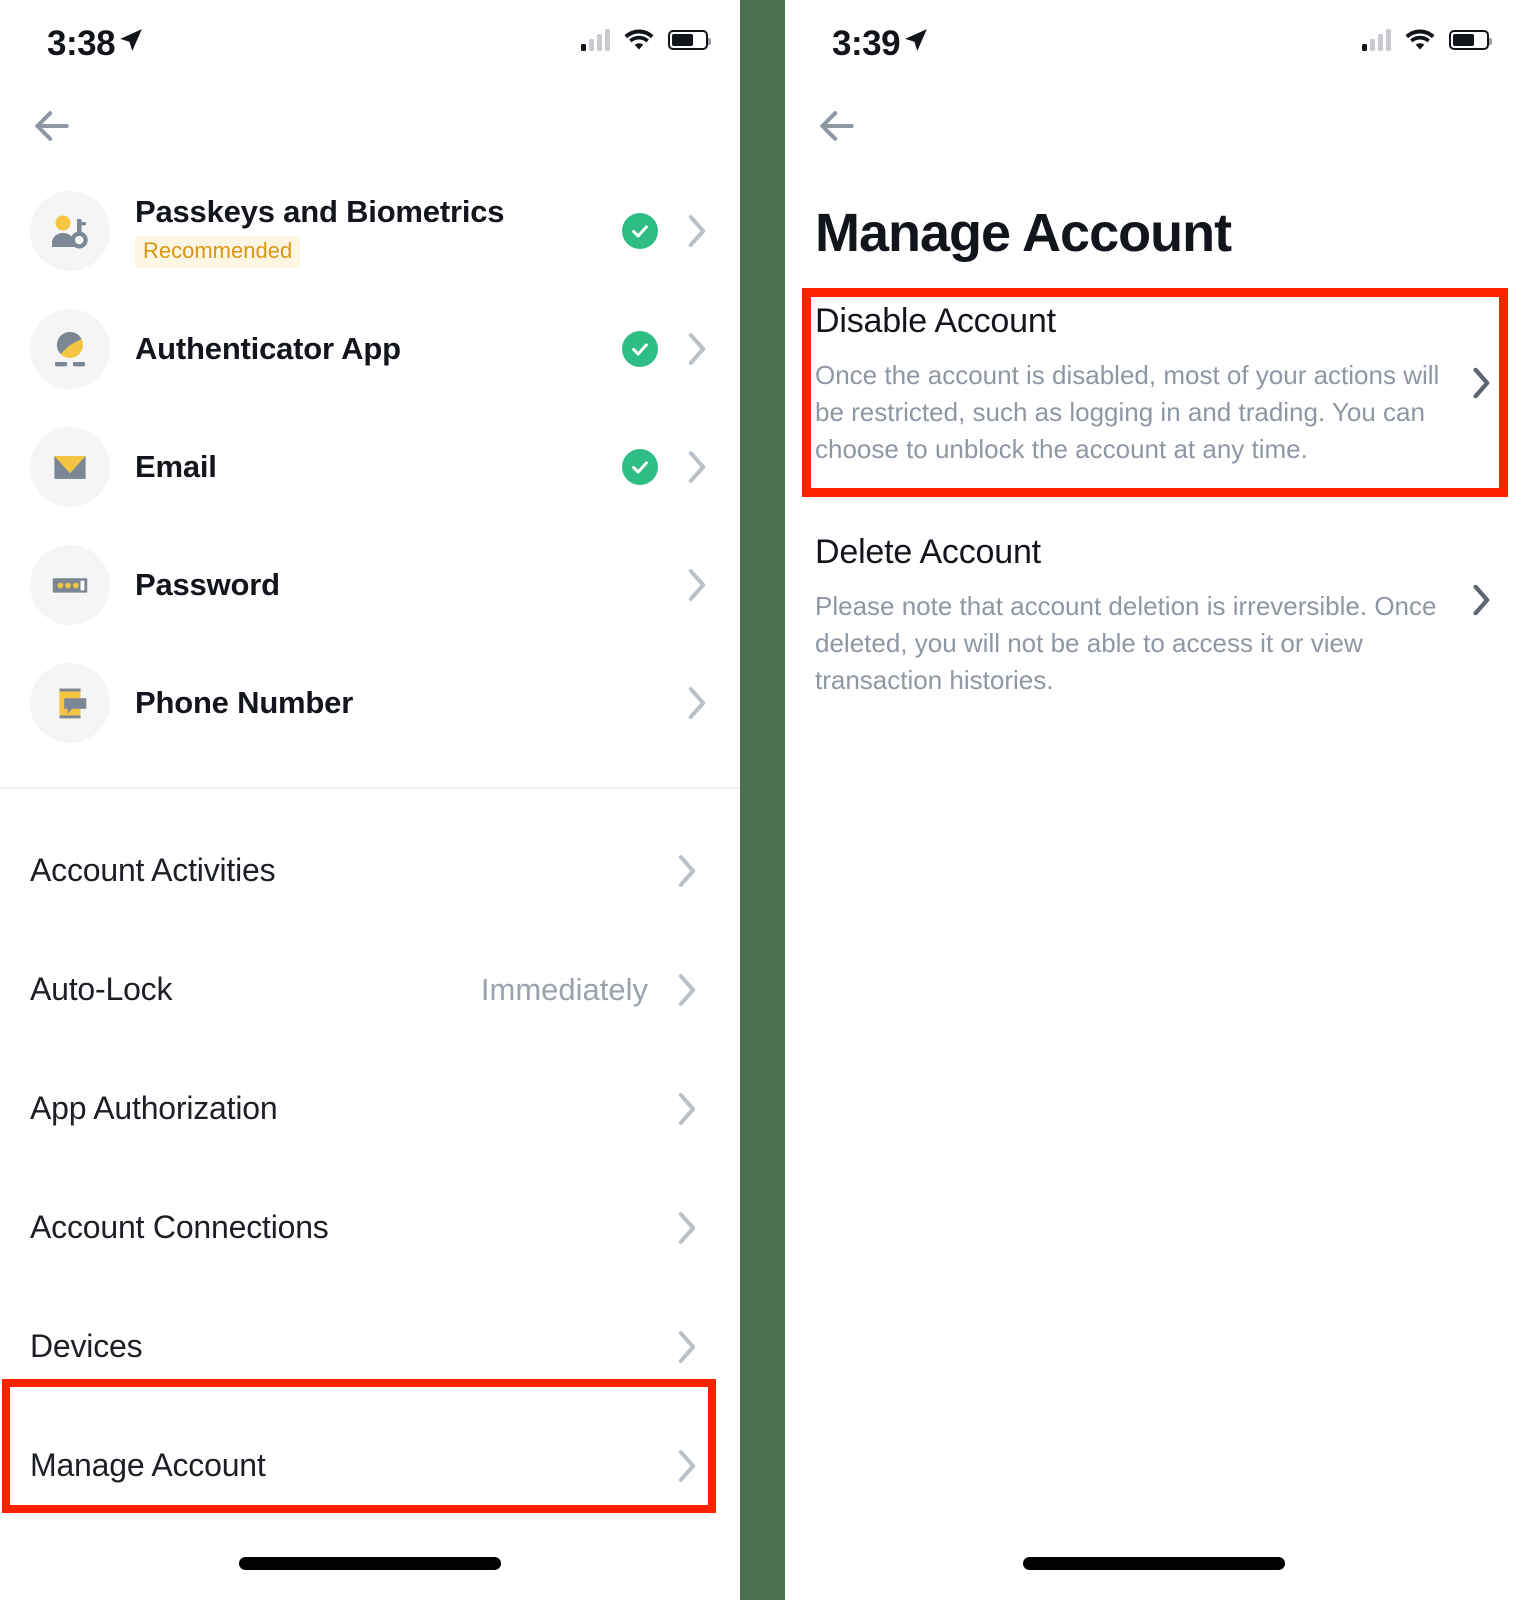  I want to click on authenticator-pie-icon, so click(70, 349).